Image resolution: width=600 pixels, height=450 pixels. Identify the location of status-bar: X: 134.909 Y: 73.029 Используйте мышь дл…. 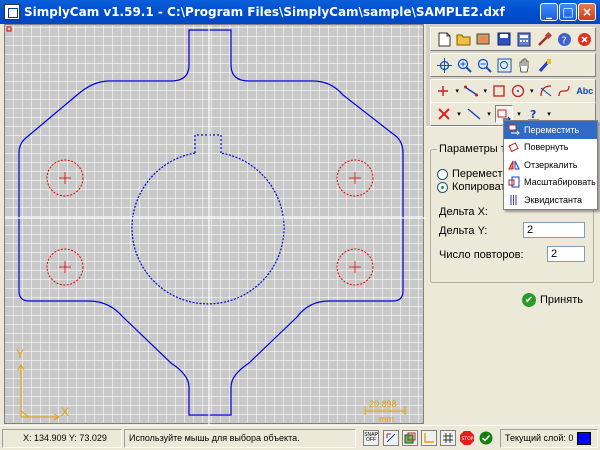
(300, 437).